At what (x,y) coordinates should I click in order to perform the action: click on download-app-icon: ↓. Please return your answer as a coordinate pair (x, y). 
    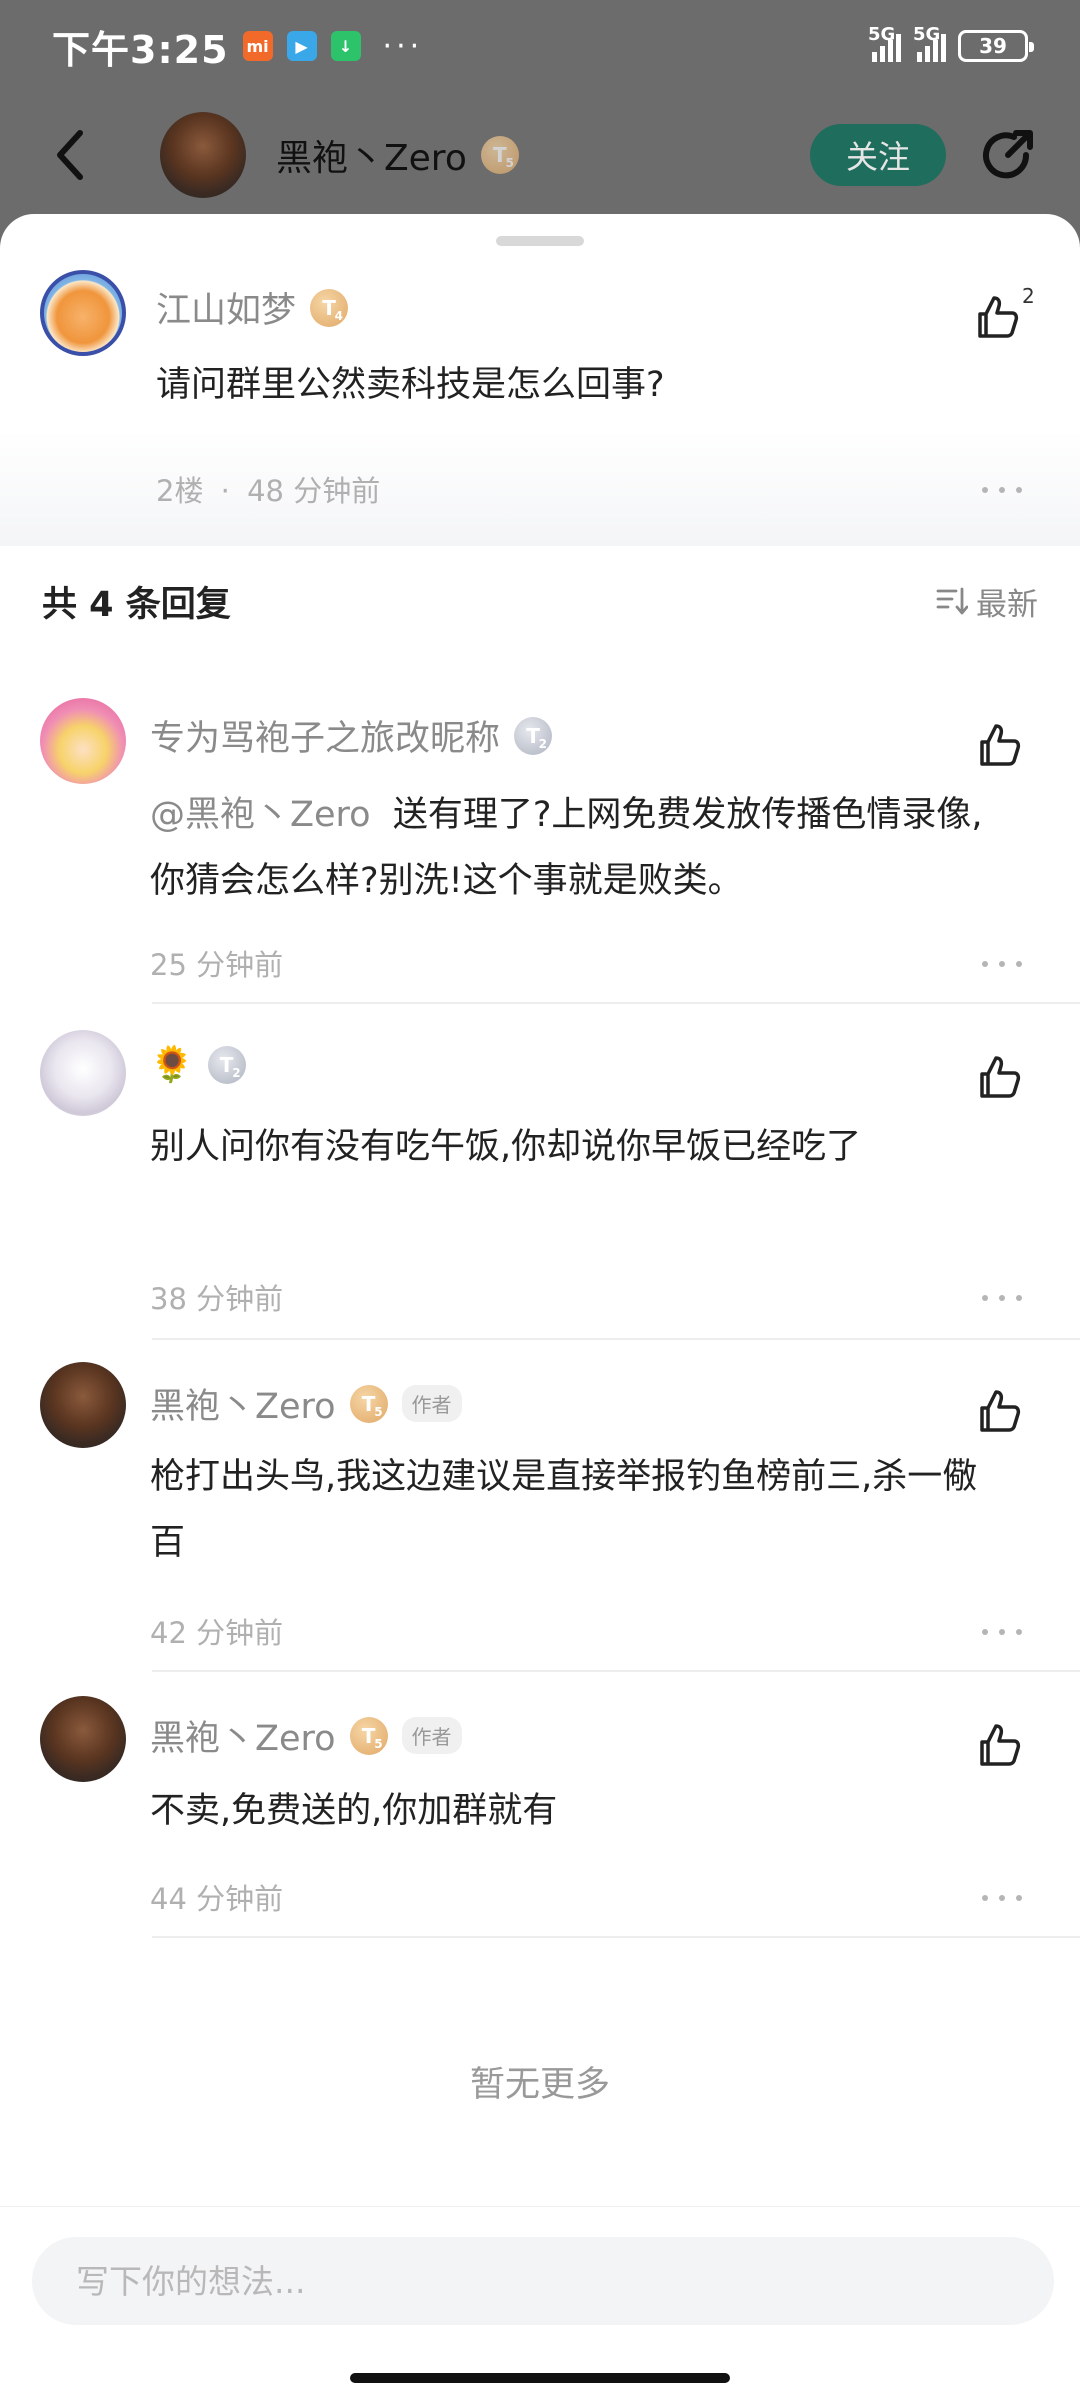
    Looking at the image, I should click on (345, 46).